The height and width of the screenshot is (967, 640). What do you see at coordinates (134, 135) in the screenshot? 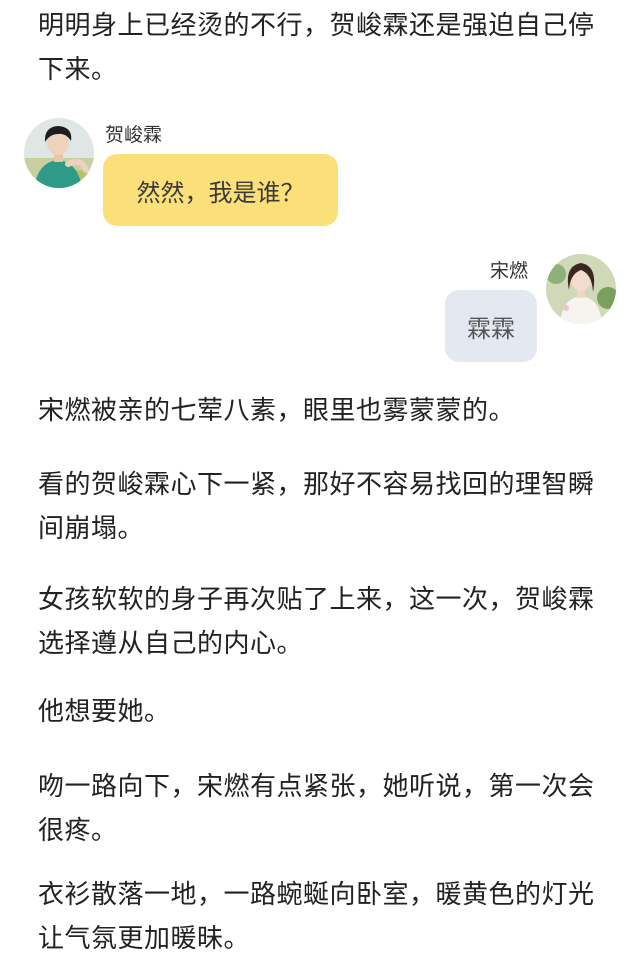
I see `he-junlin-name: 贺峻霖` at bounding box center [134, 135].